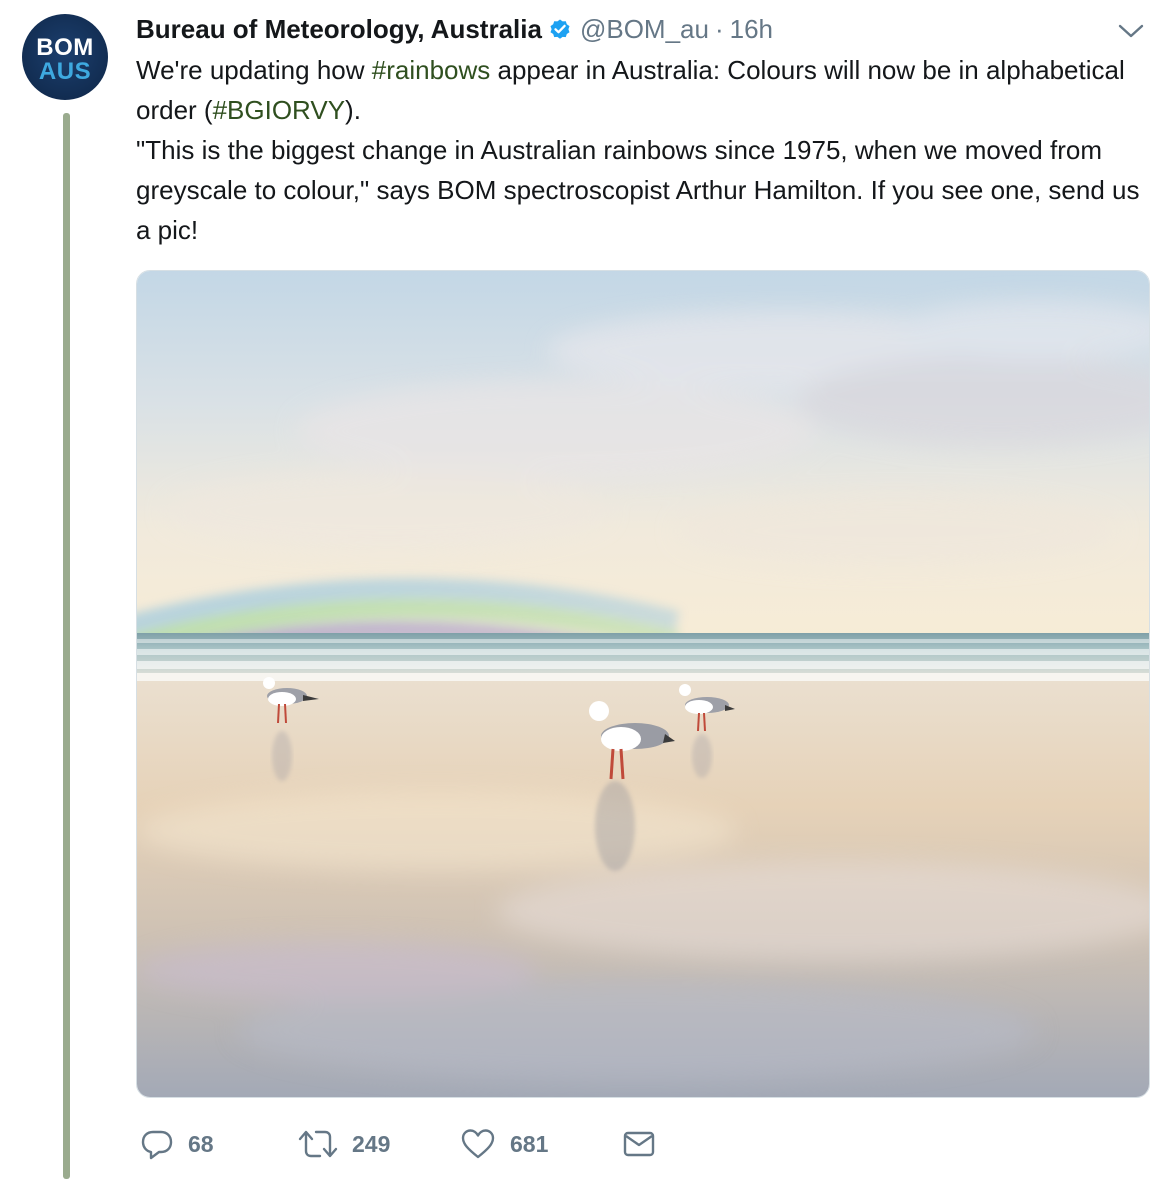  What do you see at coordinates (504, 1144) in the screenshot?
I see `like-button: 681` at bounding box center [504, 1144].